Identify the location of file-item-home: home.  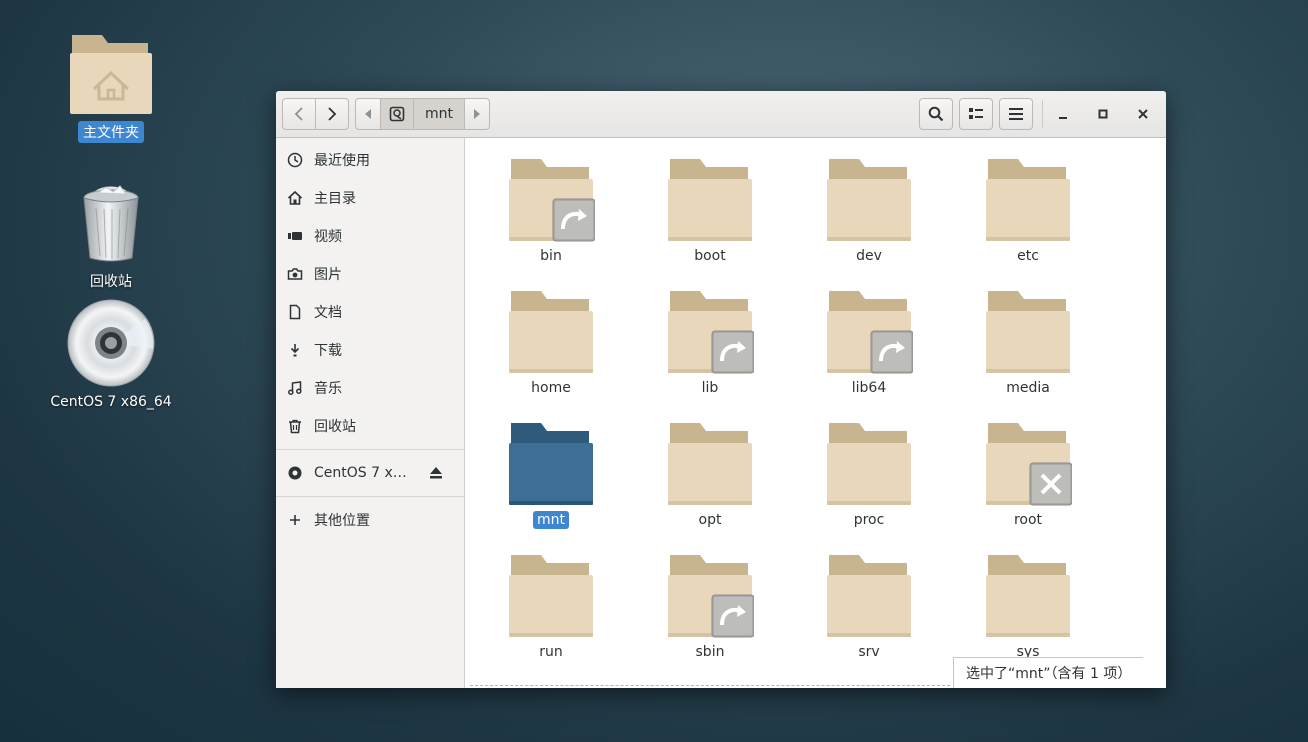
(551, 343).